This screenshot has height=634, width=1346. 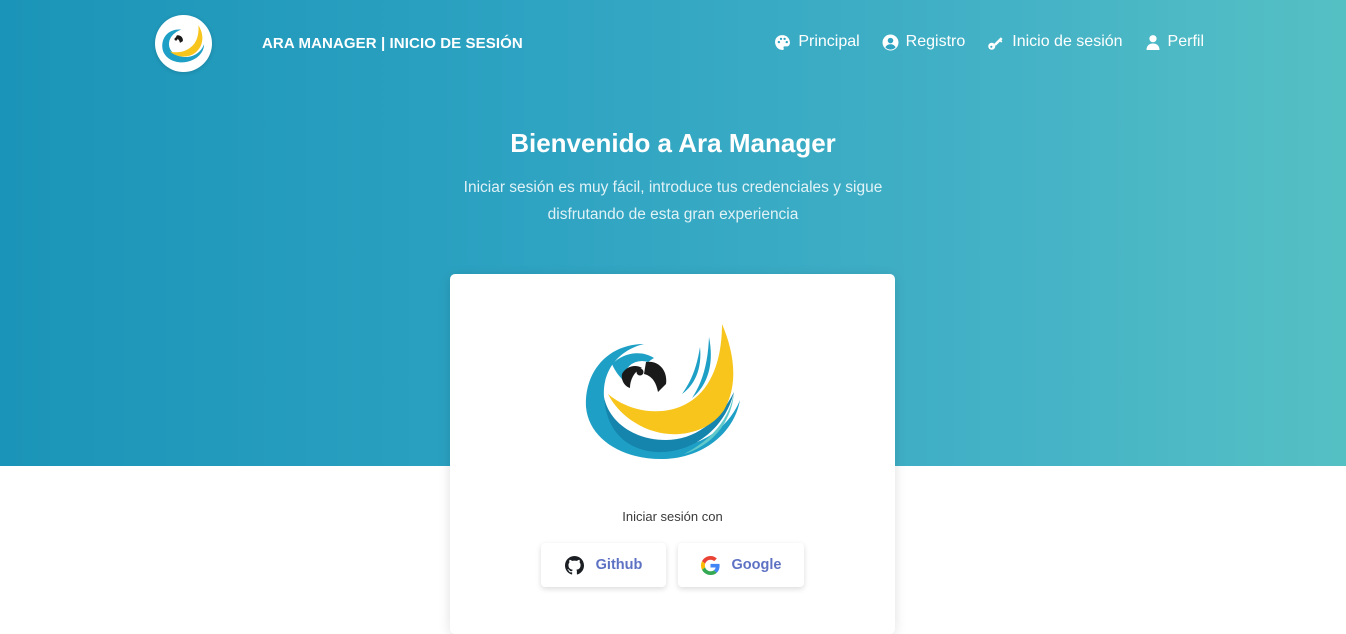 I want to click on github-login-button: Github, so click(x=603, y=565).